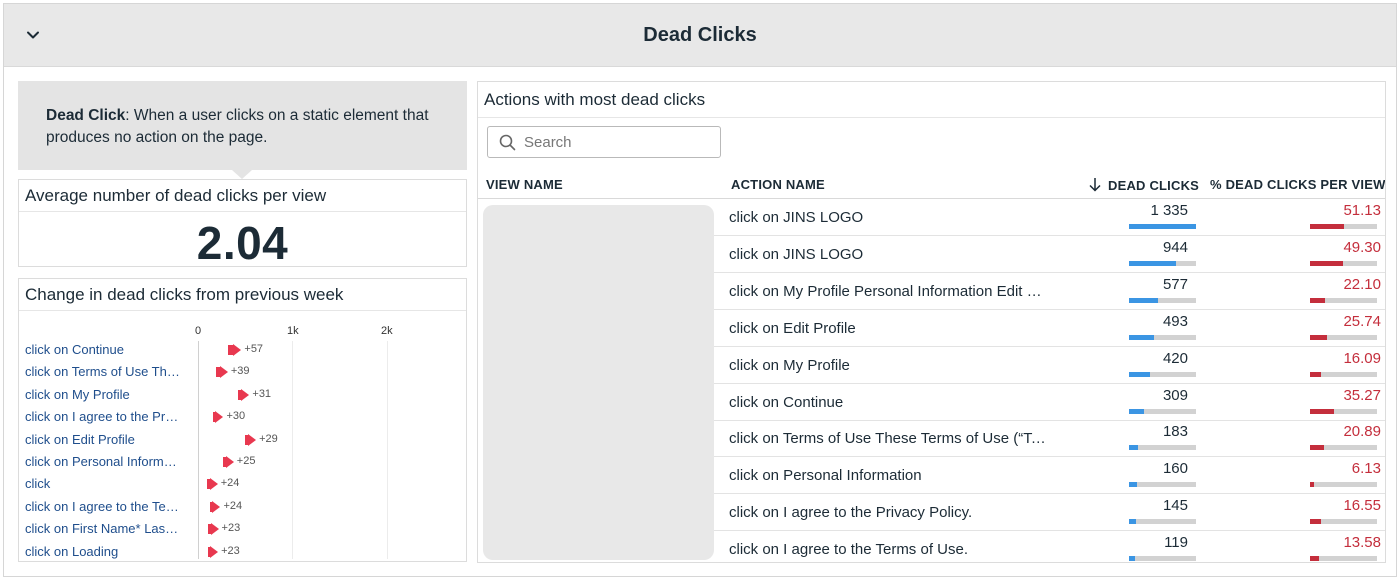 This screenshot has width=1400, height=580. What do you see at coordinates (1362, 395) in the screenshot?
I see `pct-dead-clicks-value: 35.27` at bounding box center [1362, 395].